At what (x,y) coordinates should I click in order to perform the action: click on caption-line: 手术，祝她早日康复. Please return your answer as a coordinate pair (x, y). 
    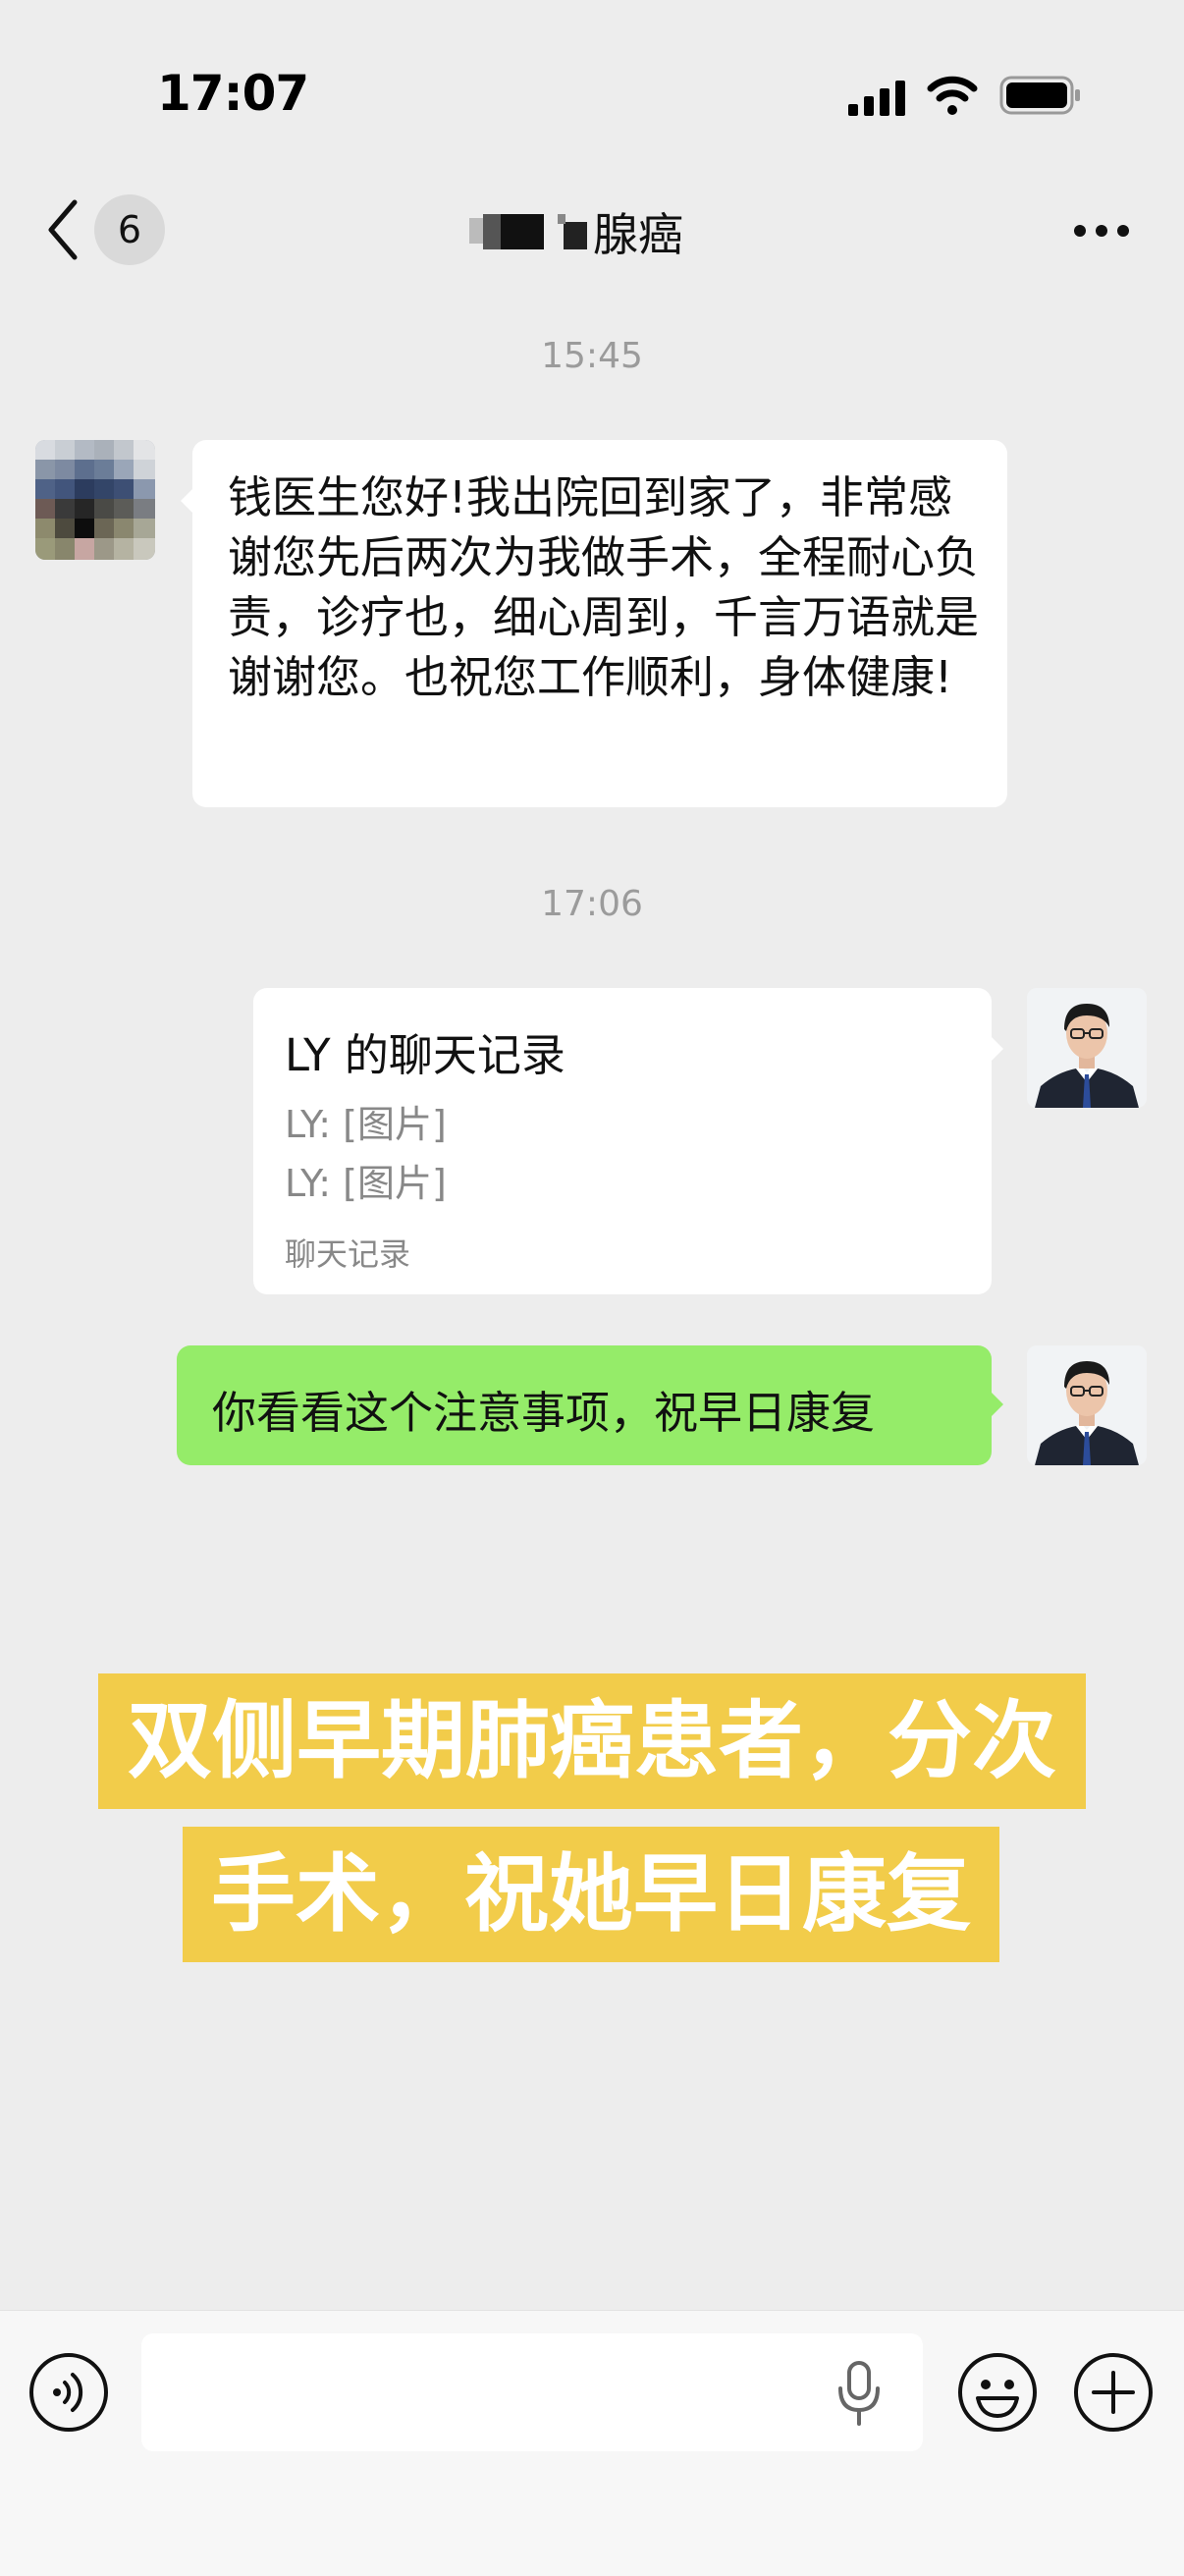
    Looking at the image, I should click on (591, 1894).